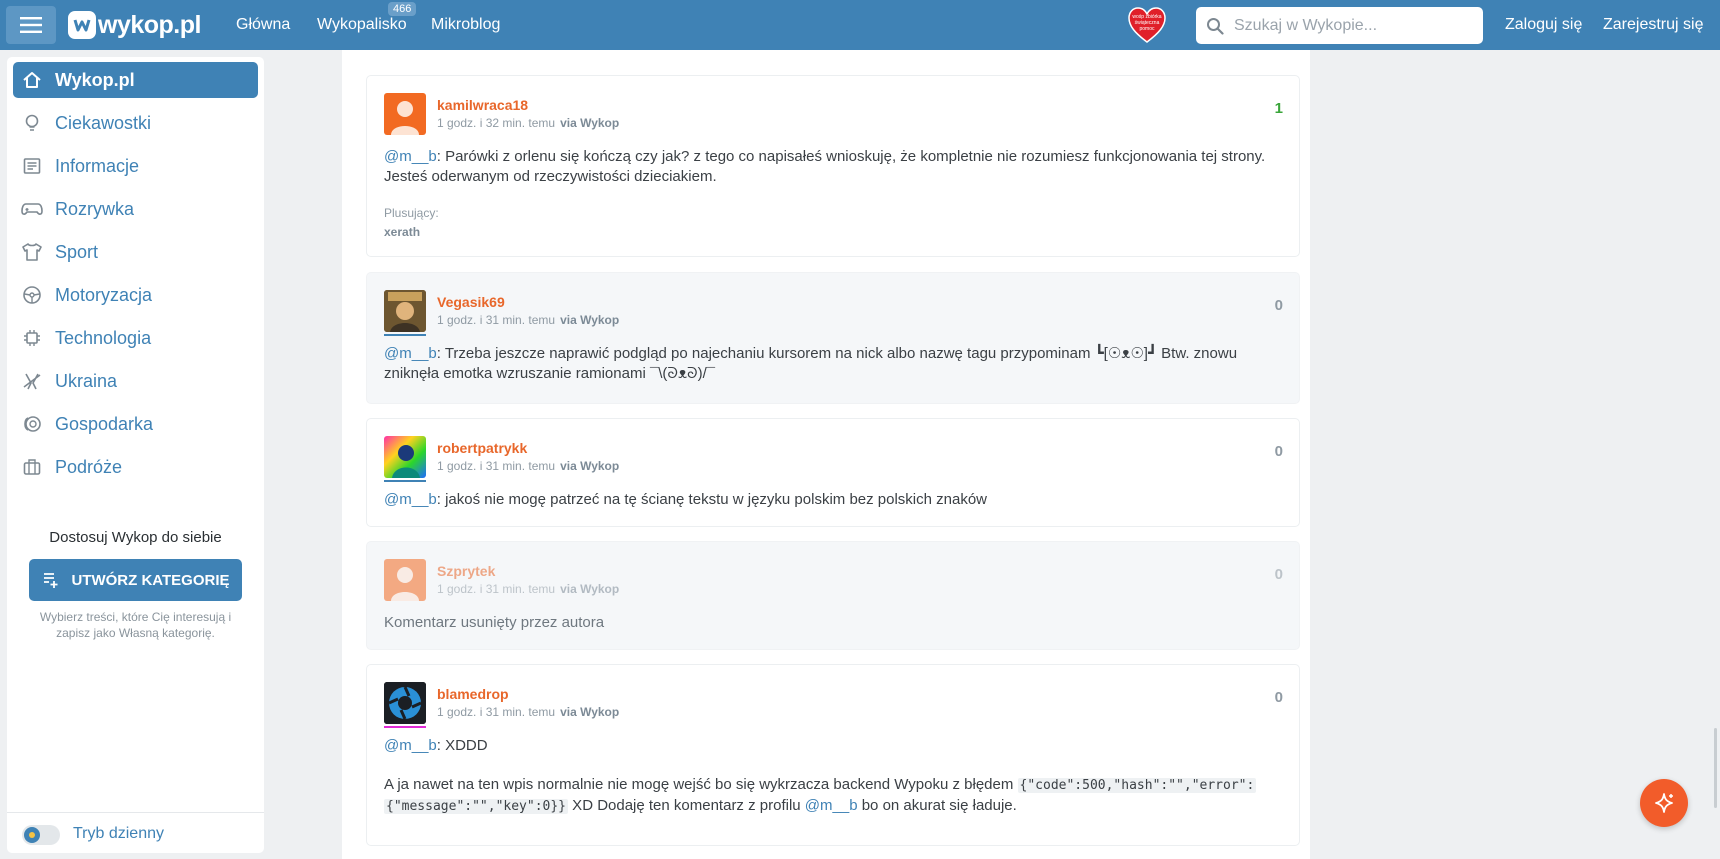  What do you see at coordinates (135, 80) in the screenshot?
I see `sidebar-item-wykop: Wykop.pl` at bounding box center [135, 80].